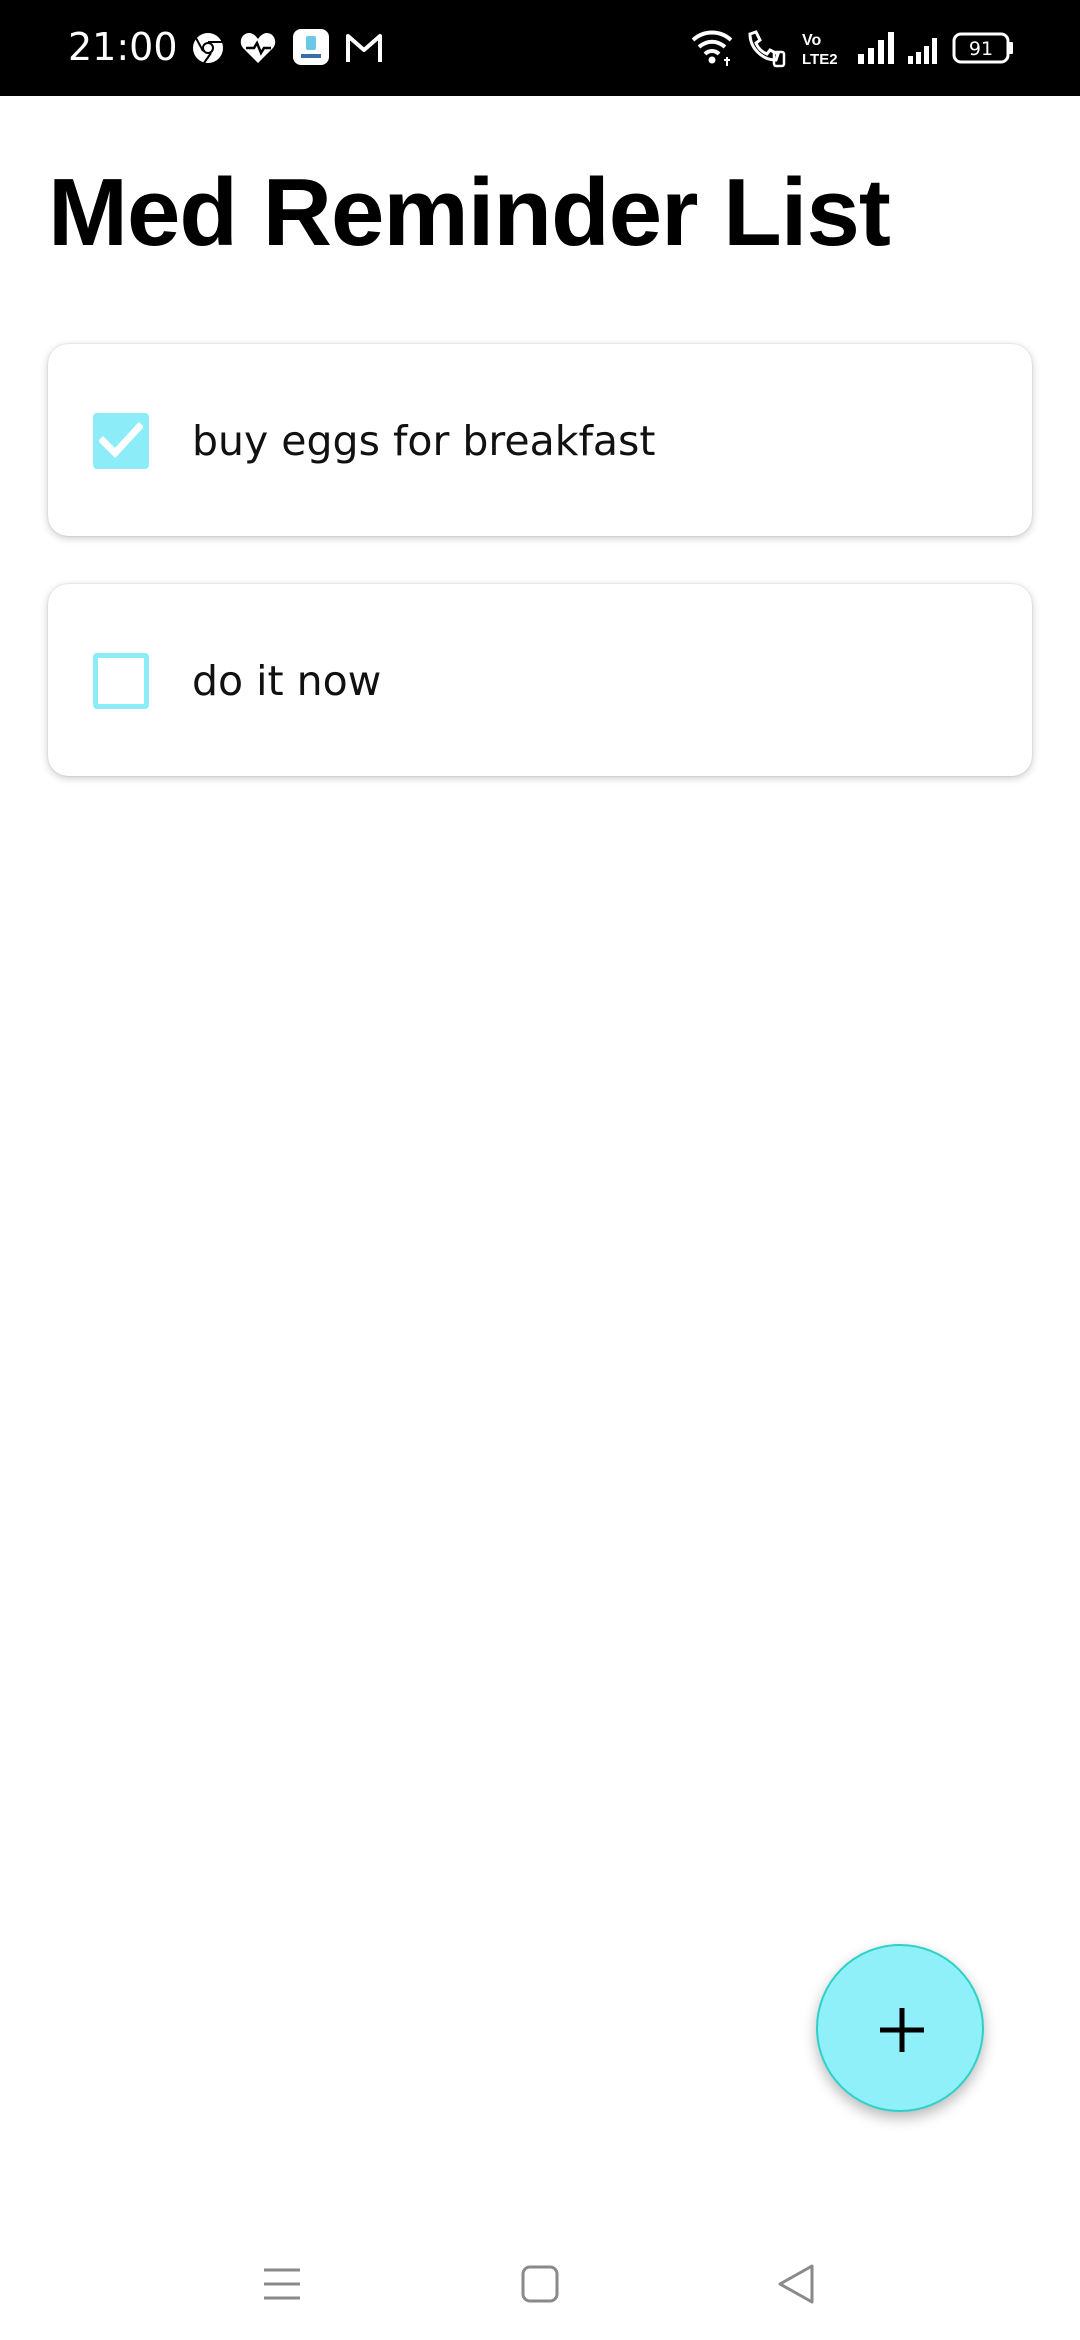 The image size is (1080, 2340). What do you see at coordinates (208, 48) in the screenshot?
I see `chrome-icon` at bounding box center [208, 48].